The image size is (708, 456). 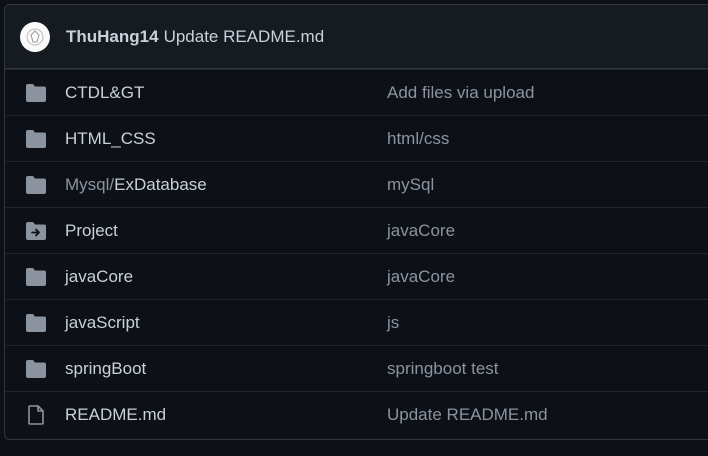 I want to click on commit-message: Update README.md, so click(x=244, y=37).